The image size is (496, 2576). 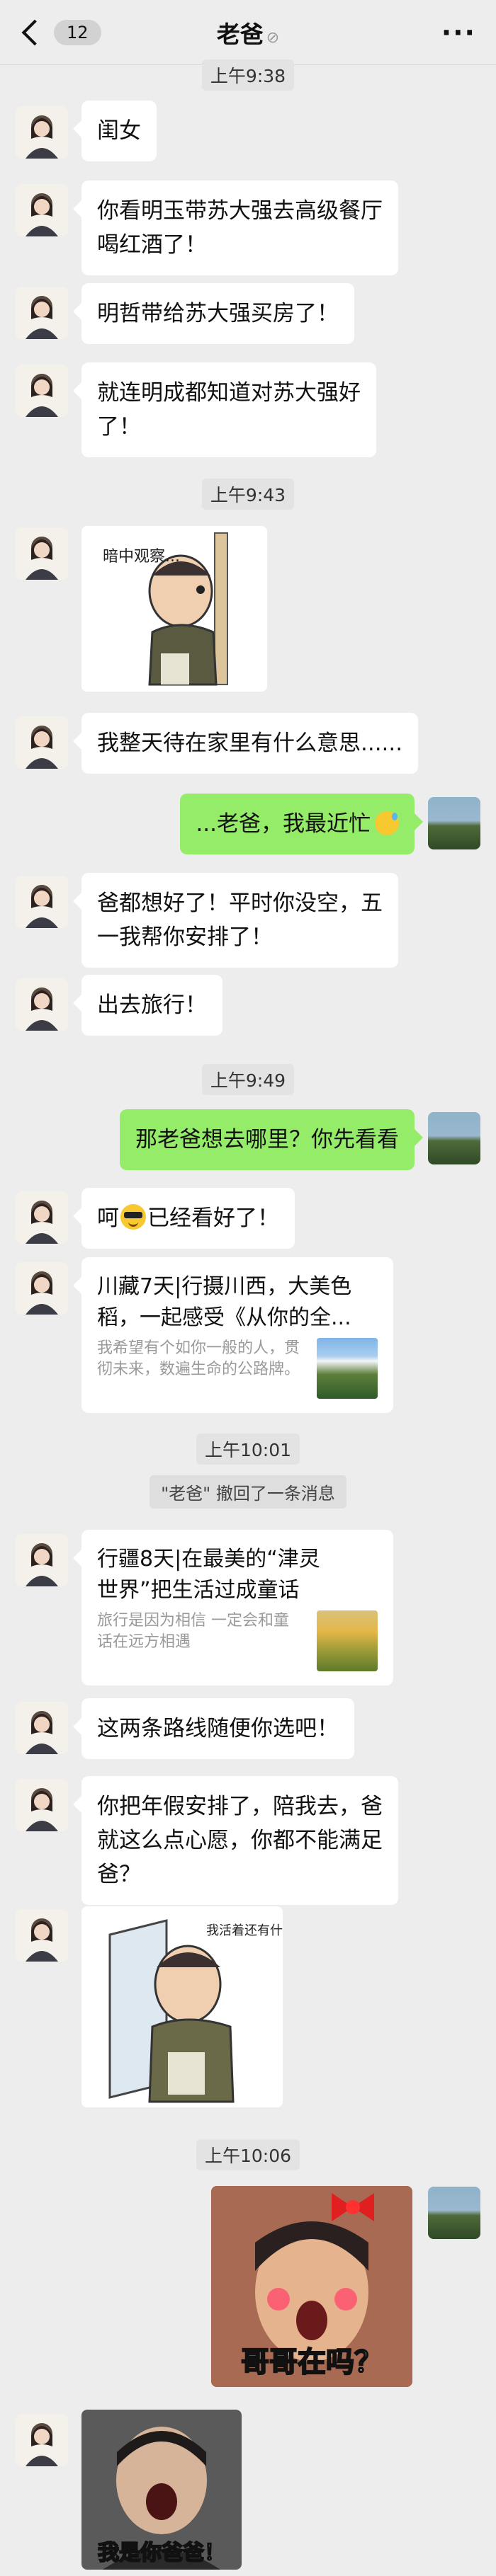 What do you see at coordinates (115, 131) in the screenshot?
I see `message-bubble: 闺女` at bounding box center [115, 131].